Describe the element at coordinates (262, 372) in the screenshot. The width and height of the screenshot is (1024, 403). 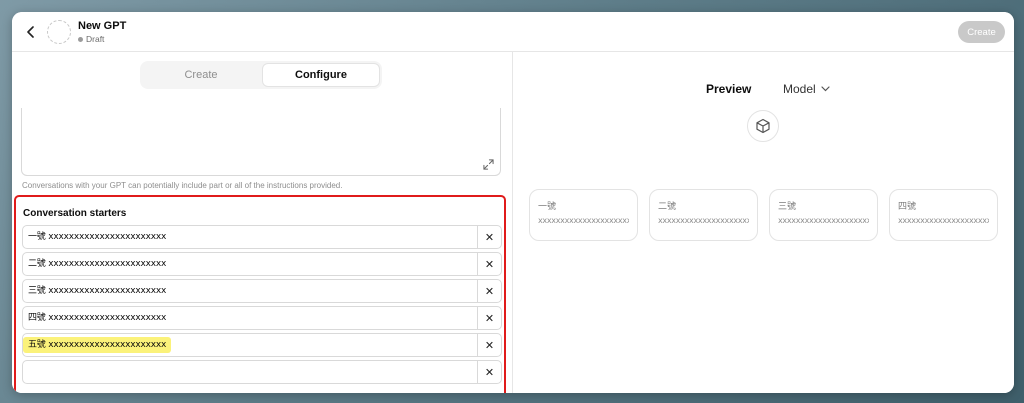
I see `starter-input-row-empty: ✕` at that location.